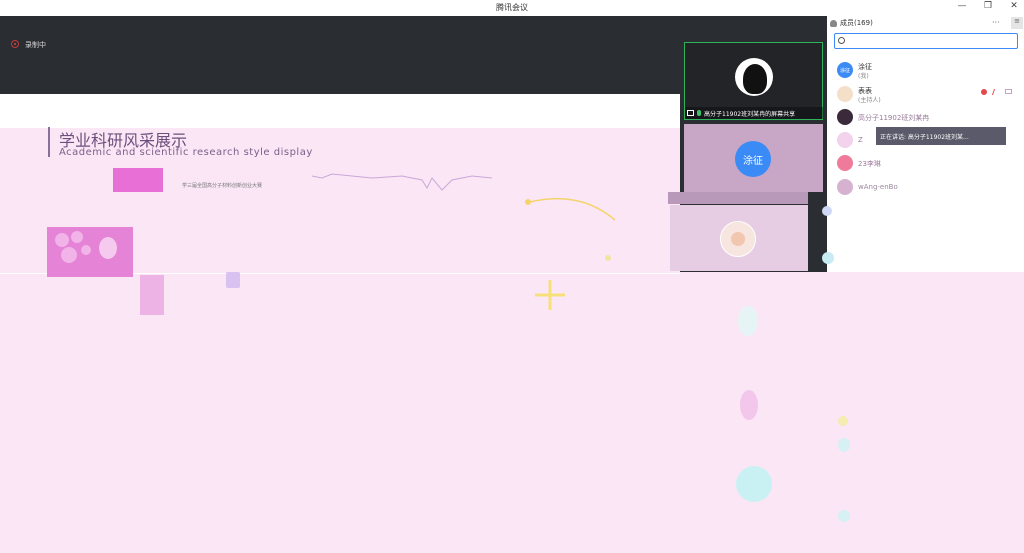 This screenshot has width=1024, height=553. What do you see at coordinates (570, 253) in the screenshot?
I see `slide-sparkle-decoration` at bounding box center [570, 253].